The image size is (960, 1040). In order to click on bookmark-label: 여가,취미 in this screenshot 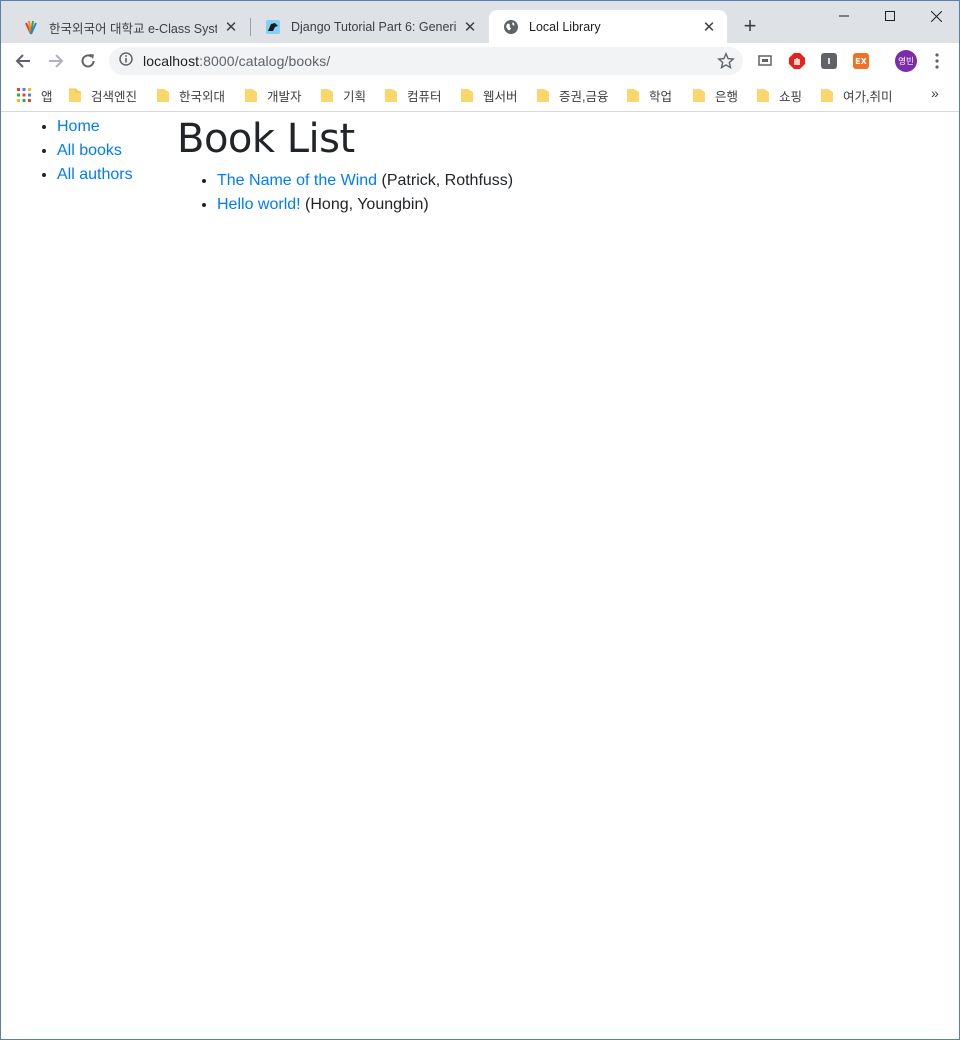, I will do `click(868, 96)`.